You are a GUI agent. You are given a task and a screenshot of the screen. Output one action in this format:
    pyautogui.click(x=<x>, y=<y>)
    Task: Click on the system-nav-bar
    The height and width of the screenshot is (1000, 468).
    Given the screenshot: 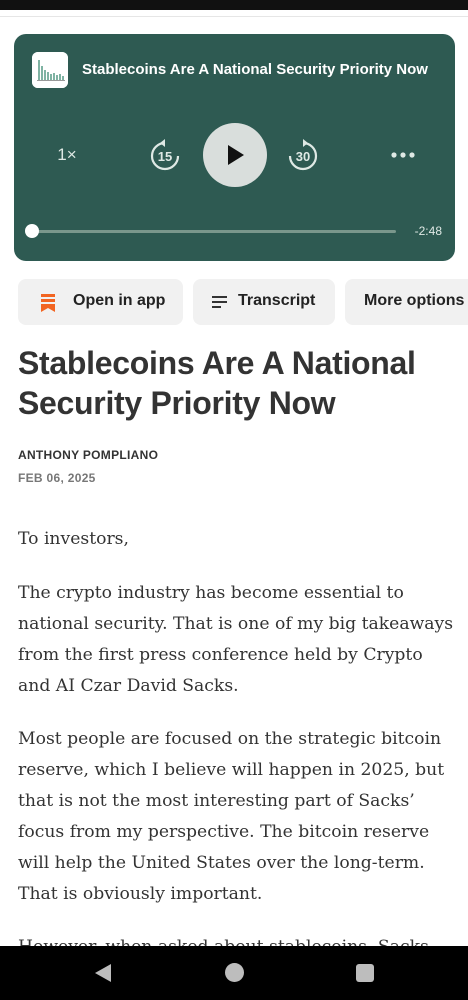 What is the action you would take?
    pyautogui.click(x=234, y=973)
    